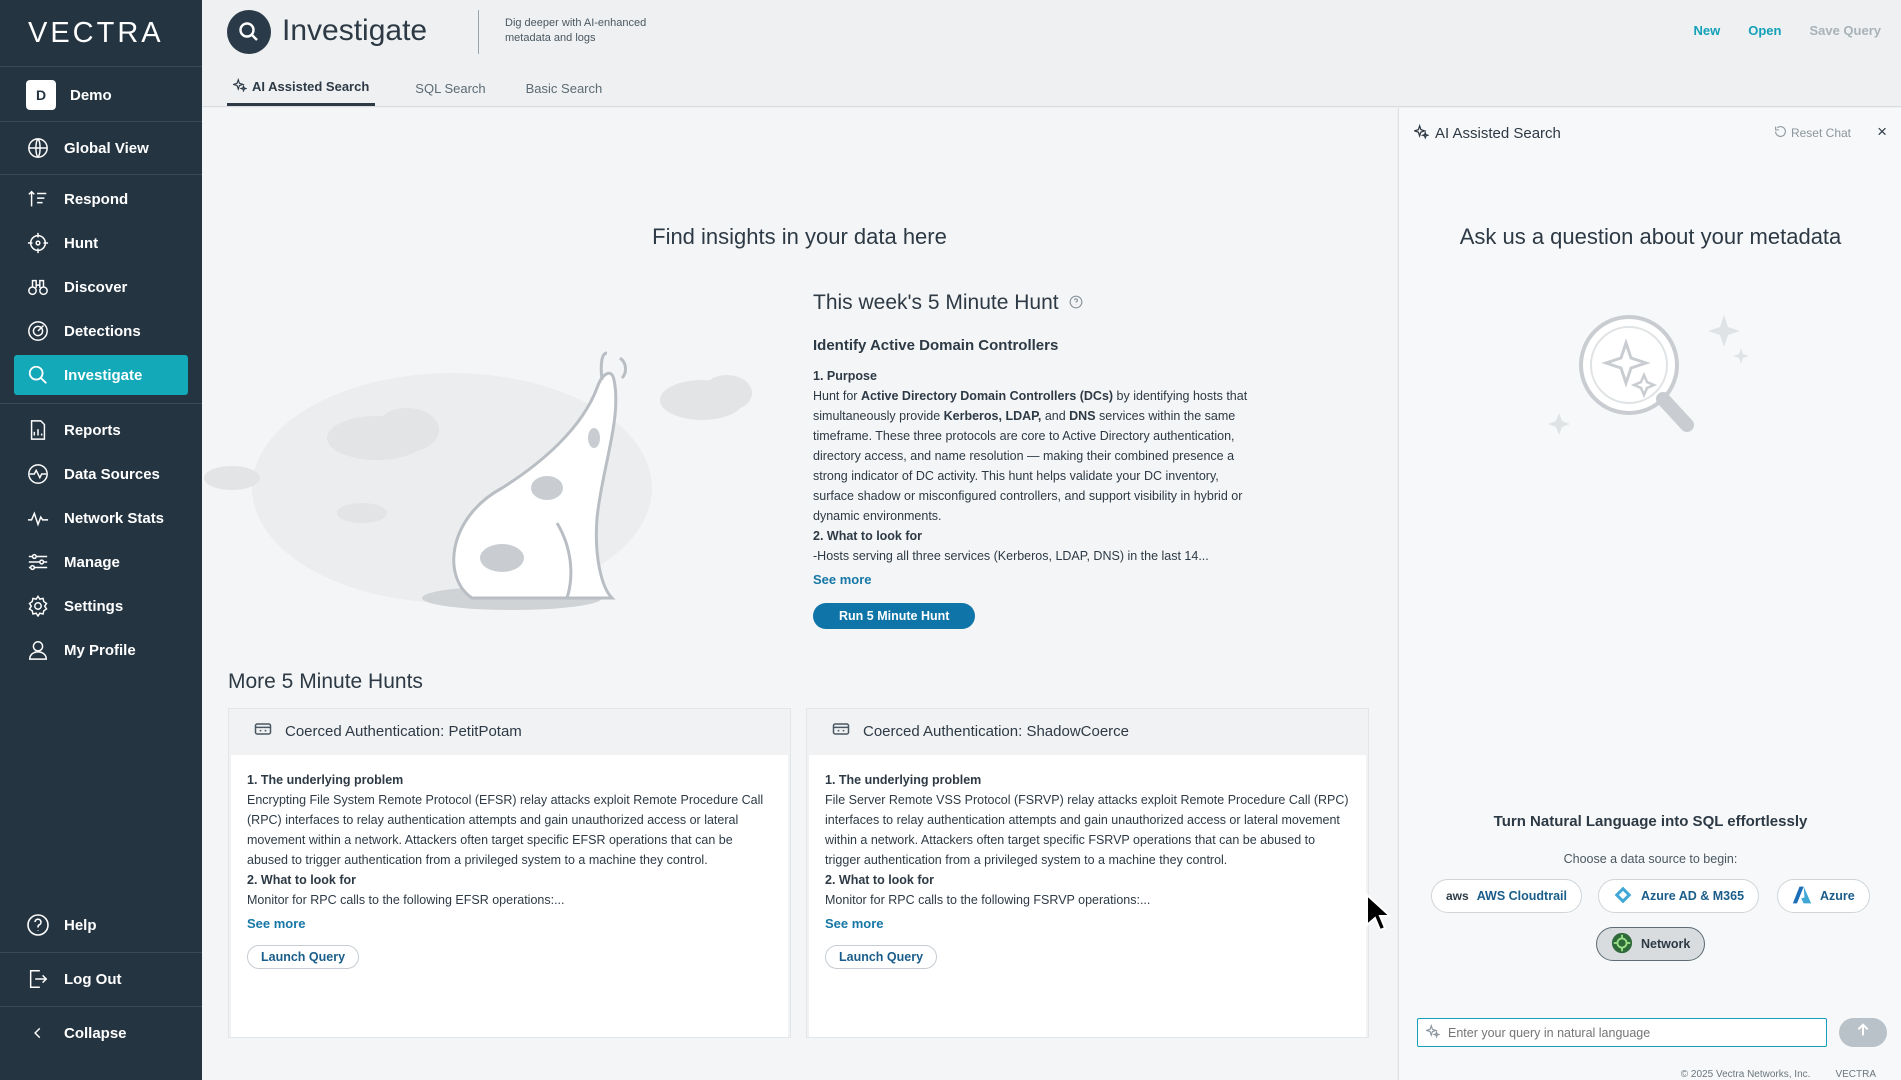 The width and height of the screenshot is (1901, 1080). Describe the element at coordinates (101, 95) in the screenshot. I see `sidebar-item-demo: D Demo` at that location.